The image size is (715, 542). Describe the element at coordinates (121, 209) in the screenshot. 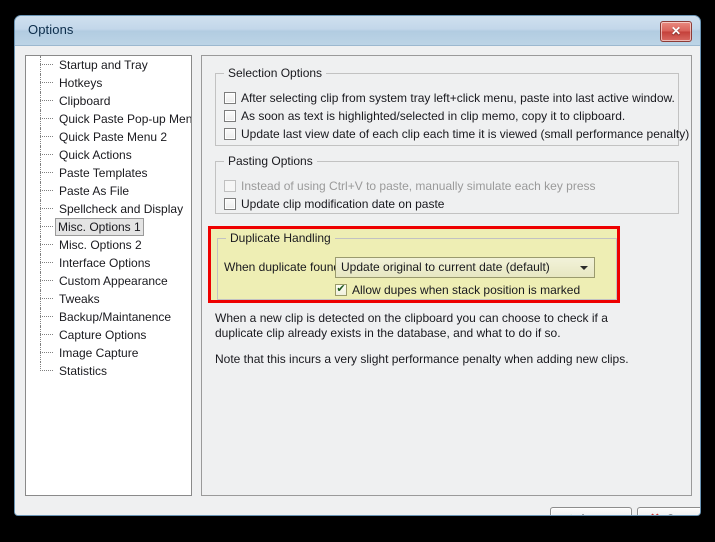

I see `sidebar-item-label: Spellcheck and Display` at that location.